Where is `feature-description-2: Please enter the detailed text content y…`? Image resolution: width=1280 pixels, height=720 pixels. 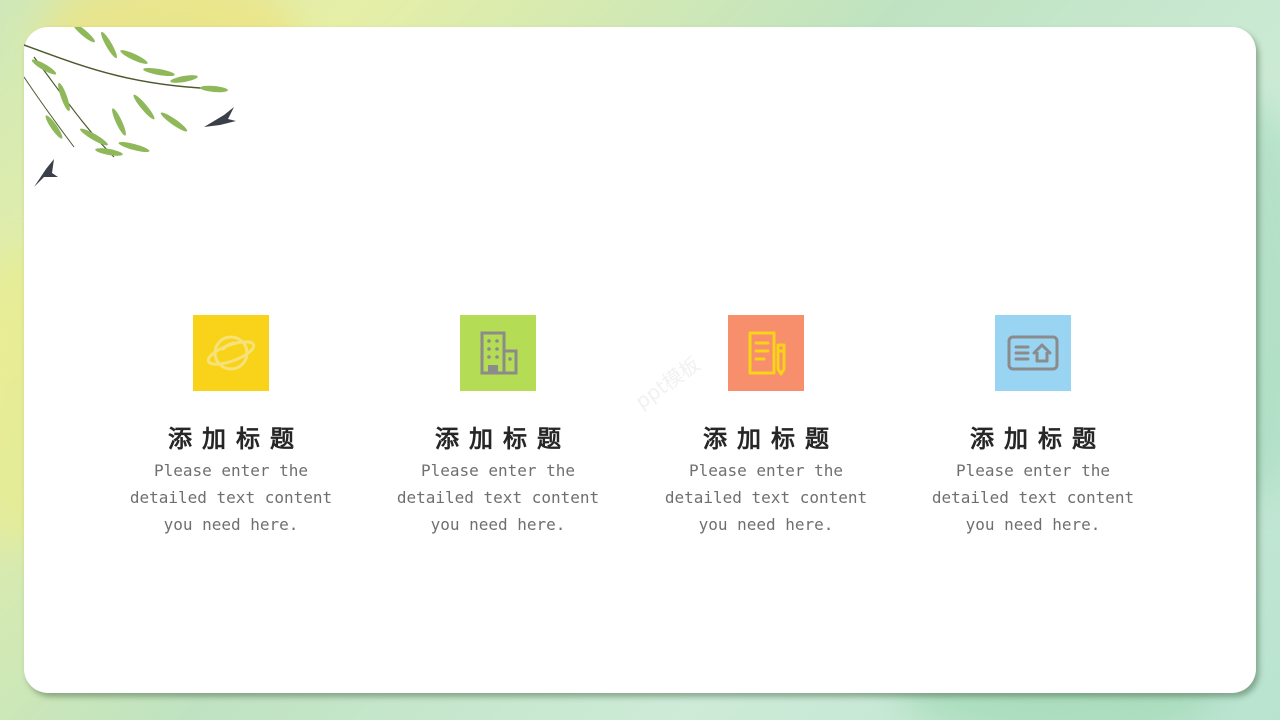 feature-description-2: Please enter the detailed text content y… is located at coordinates (498, 497).